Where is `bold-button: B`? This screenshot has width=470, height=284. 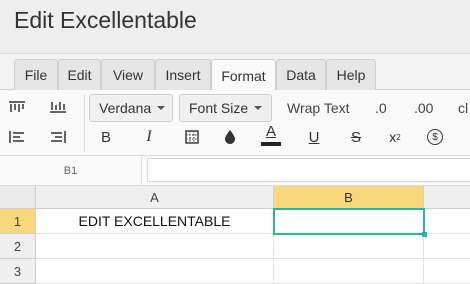
bold-button: B is located at coordinates (106, 137).